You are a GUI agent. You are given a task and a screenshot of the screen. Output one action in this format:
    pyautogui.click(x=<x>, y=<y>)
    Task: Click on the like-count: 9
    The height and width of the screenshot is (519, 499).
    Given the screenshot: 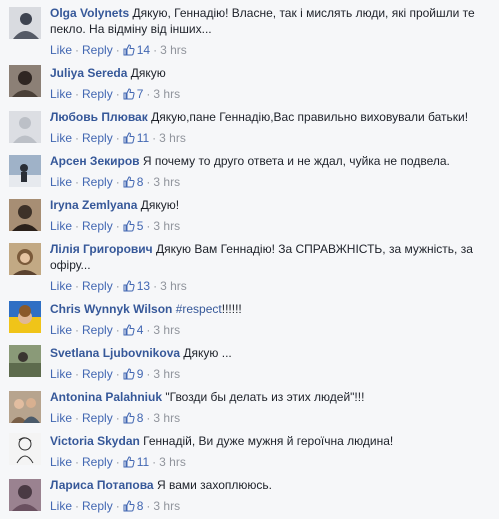 What is the action you would take?
    pyautogui.click(x=133, y=374)
    